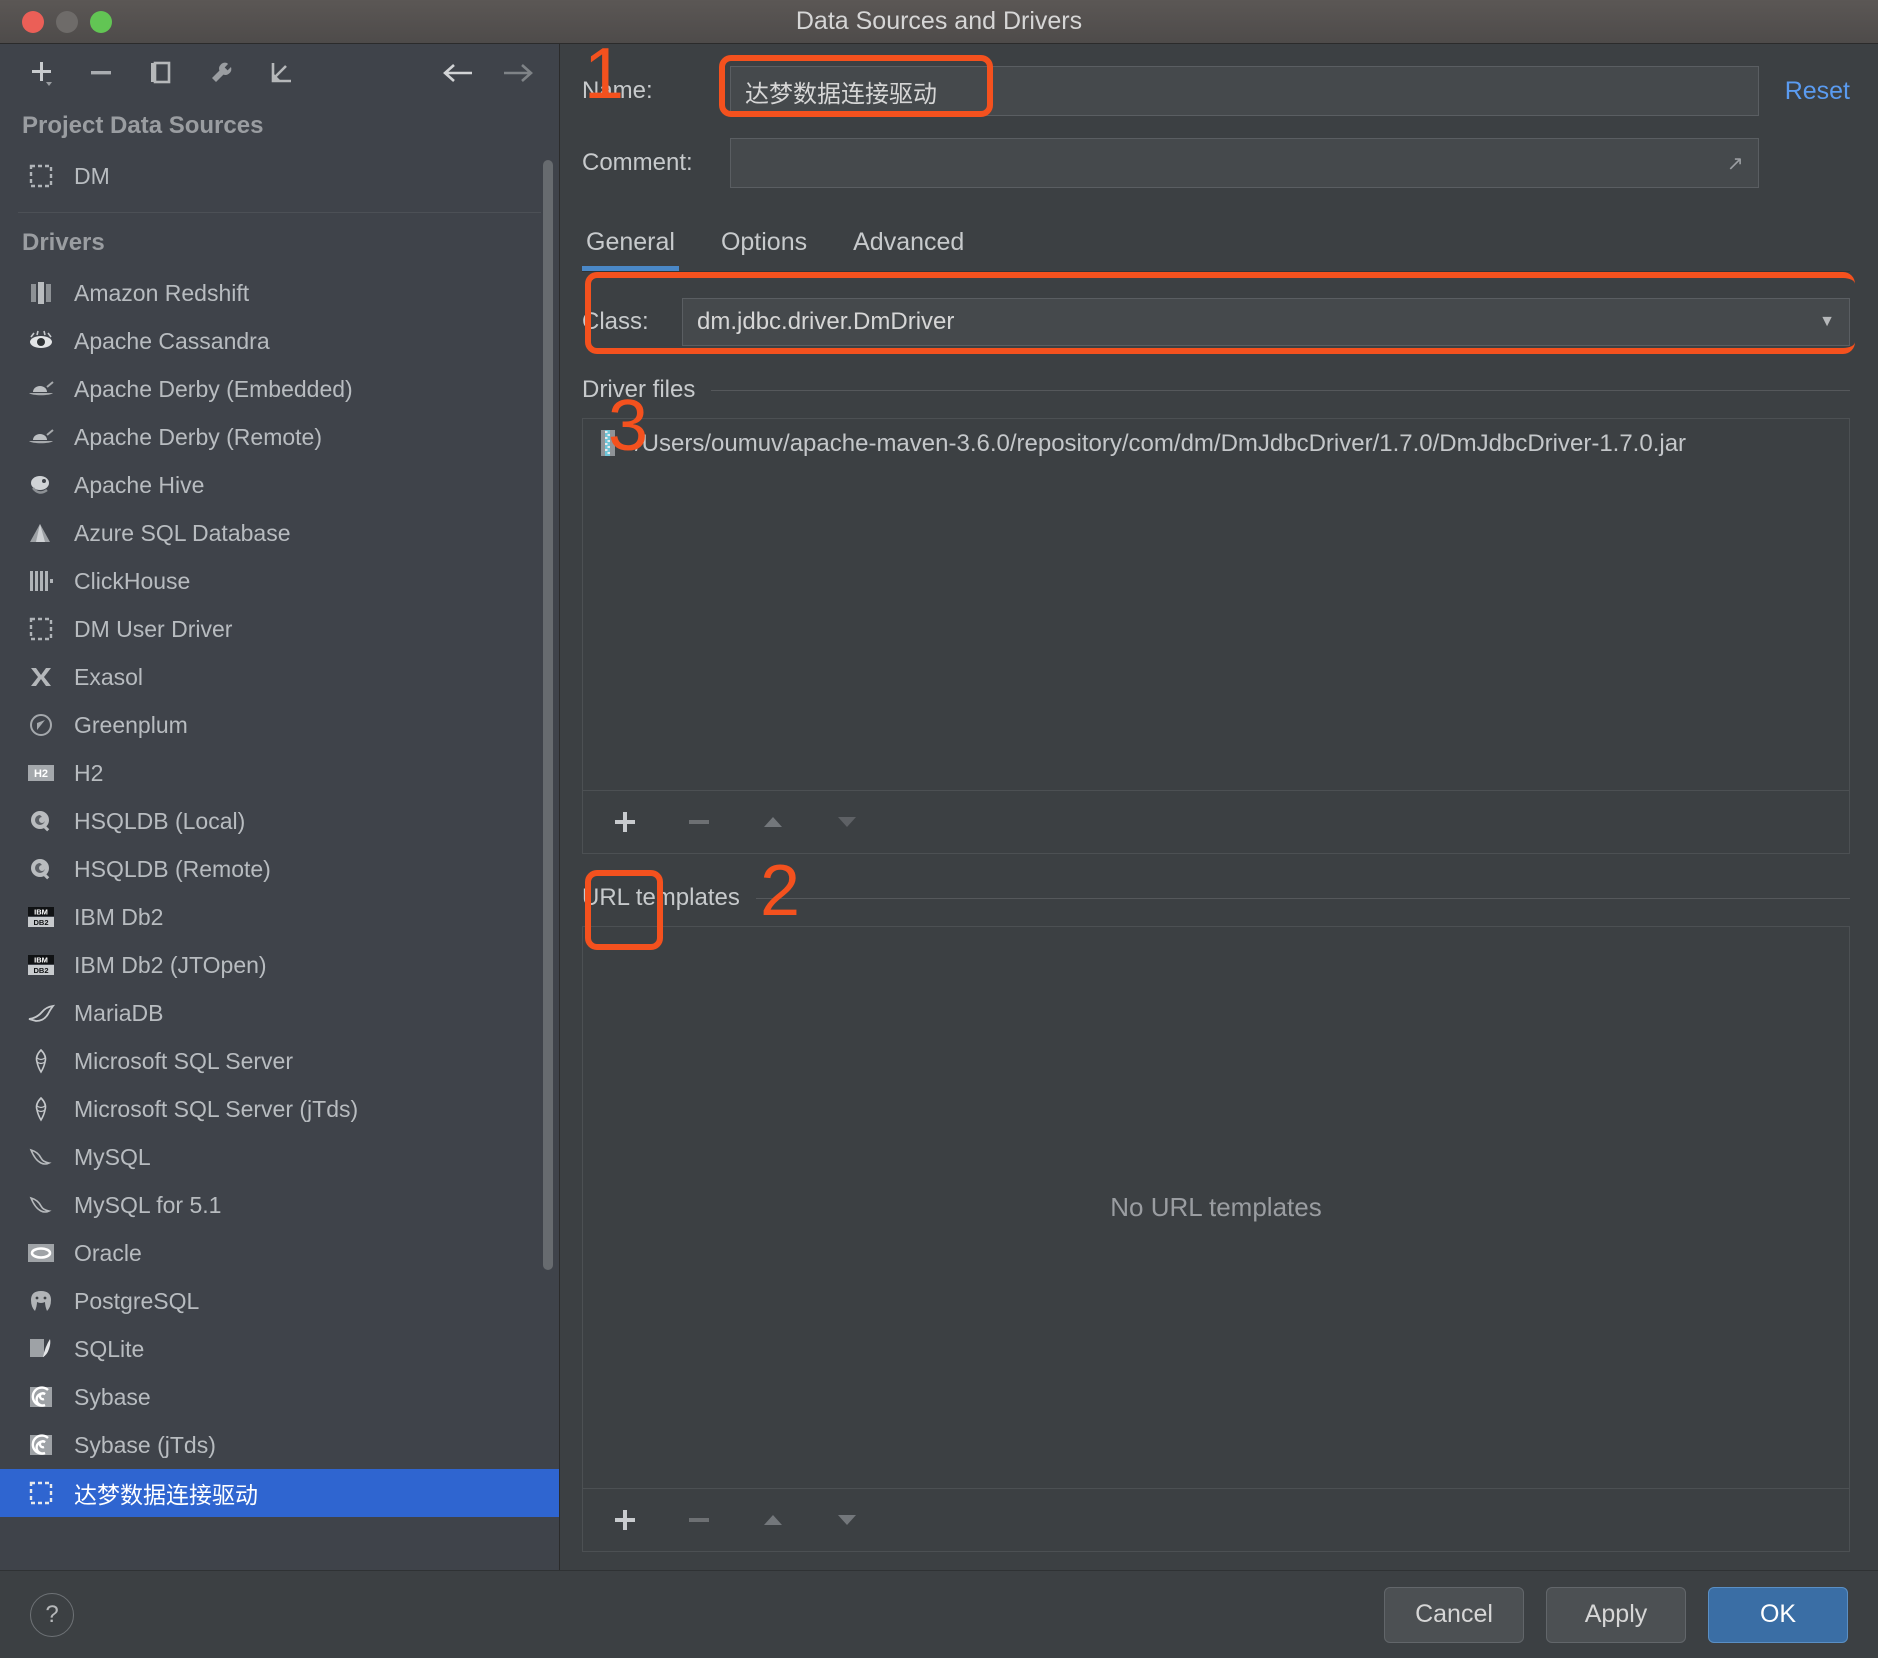 The height and width of the screenshot is (1658, 1878). I want to click on class-label: Class:, so click(615, 321).